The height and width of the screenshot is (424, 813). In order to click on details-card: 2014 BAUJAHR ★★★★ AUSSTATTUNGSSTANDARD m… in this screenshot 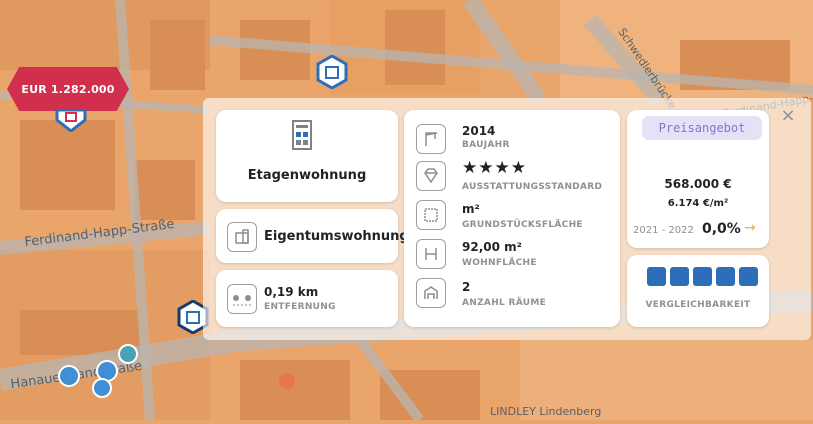, I will do `click(512, 218)`.